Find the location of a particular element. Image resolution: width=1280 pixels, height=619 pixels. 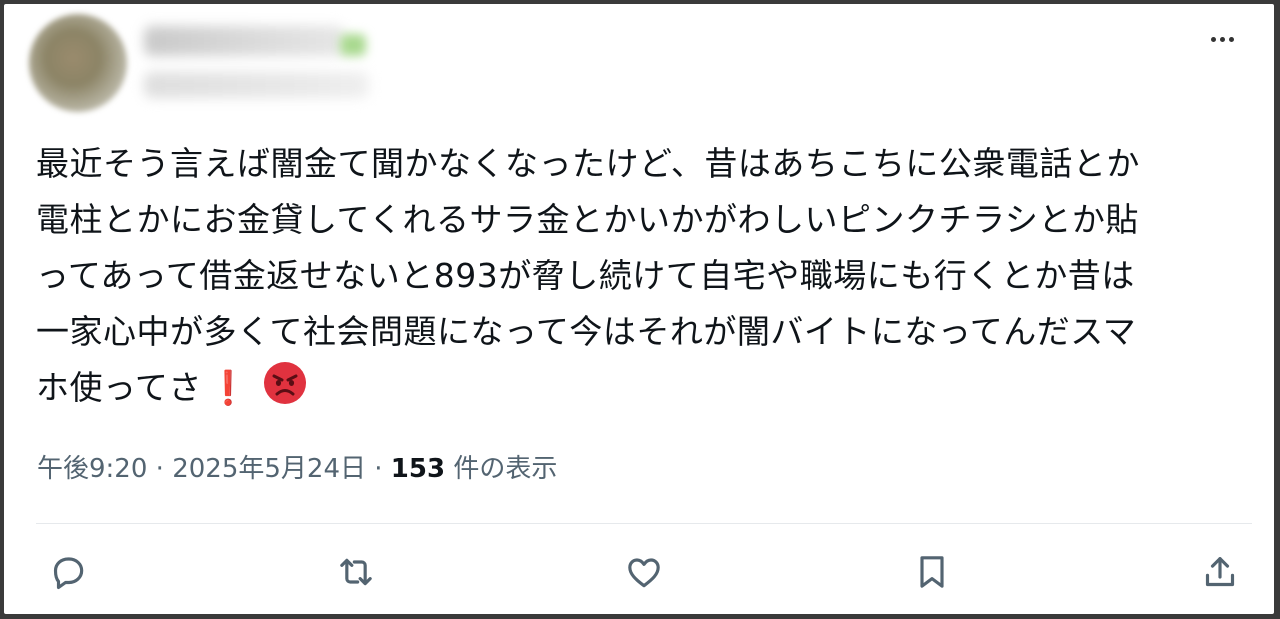

reply-icon is located at coordinates (68, 573).